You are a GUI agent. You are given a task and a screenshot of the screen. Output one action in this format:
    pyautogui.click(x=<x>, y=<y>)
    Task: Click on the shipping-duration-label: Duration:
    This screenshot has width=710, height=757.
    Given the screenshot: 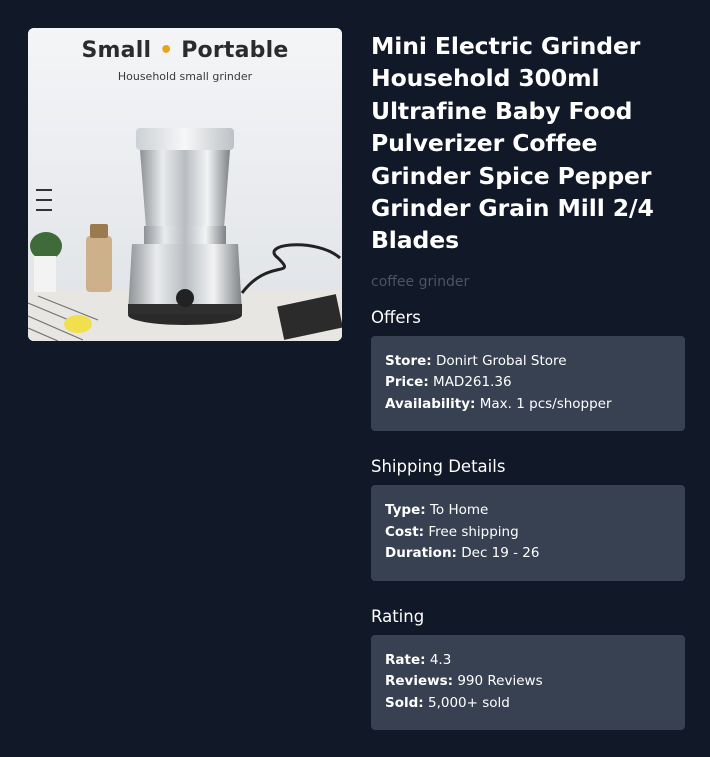 What is the action you would take?
    pyautogui.click(x=421, y=553)
    